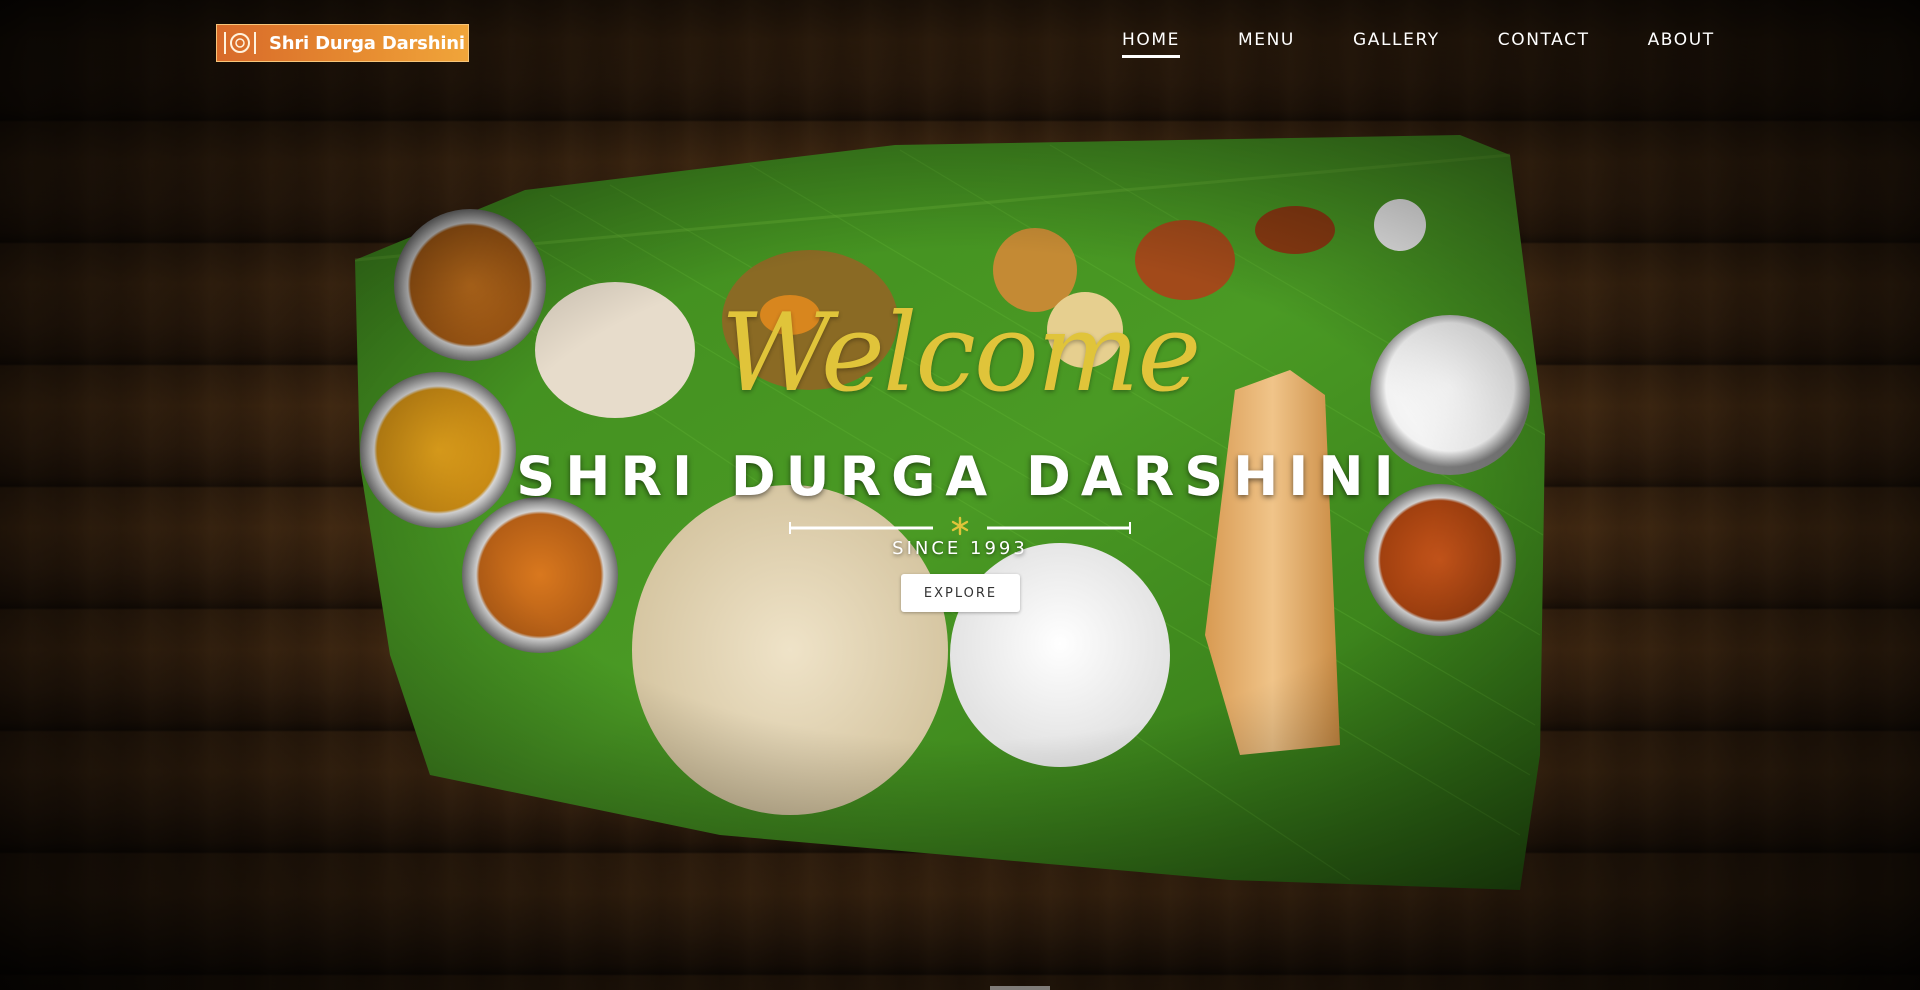  I want to click on explore-button: EXPLORE, so click(960, 593).